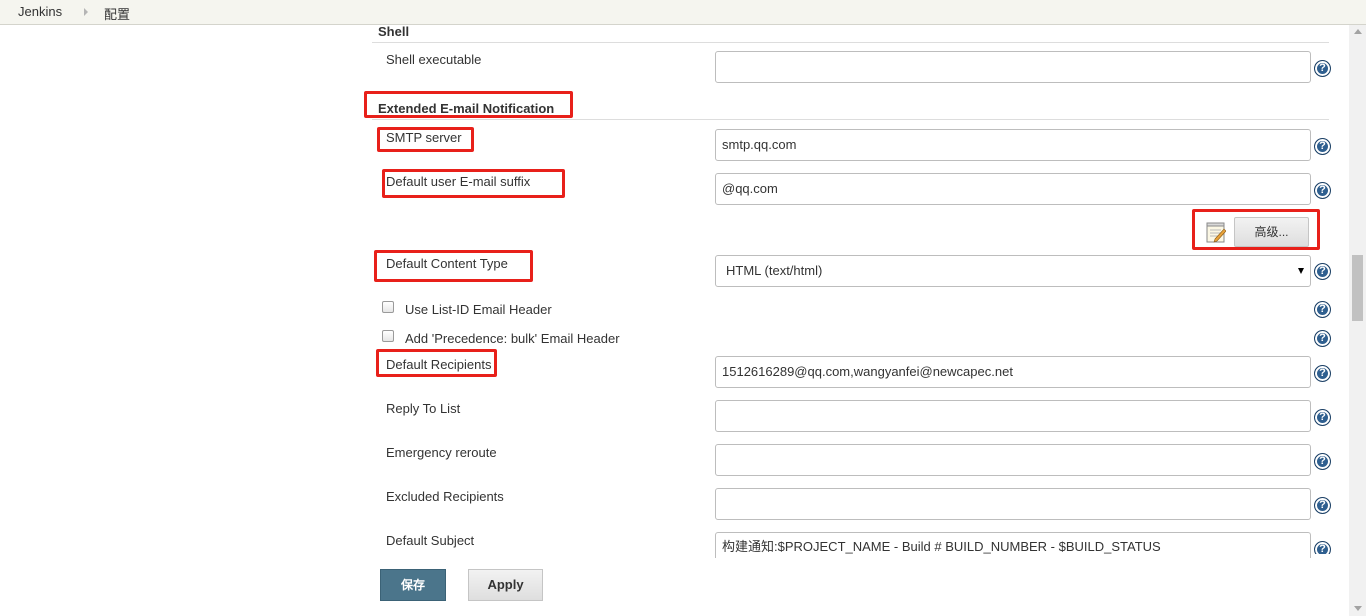 The width and height of the screenshot is (1366, 616). What do you see at coordinates (1013, 145) in the screenshot?
I see `smtp-server-input: smtp.qq.com` at bounding box center [1013, 145].